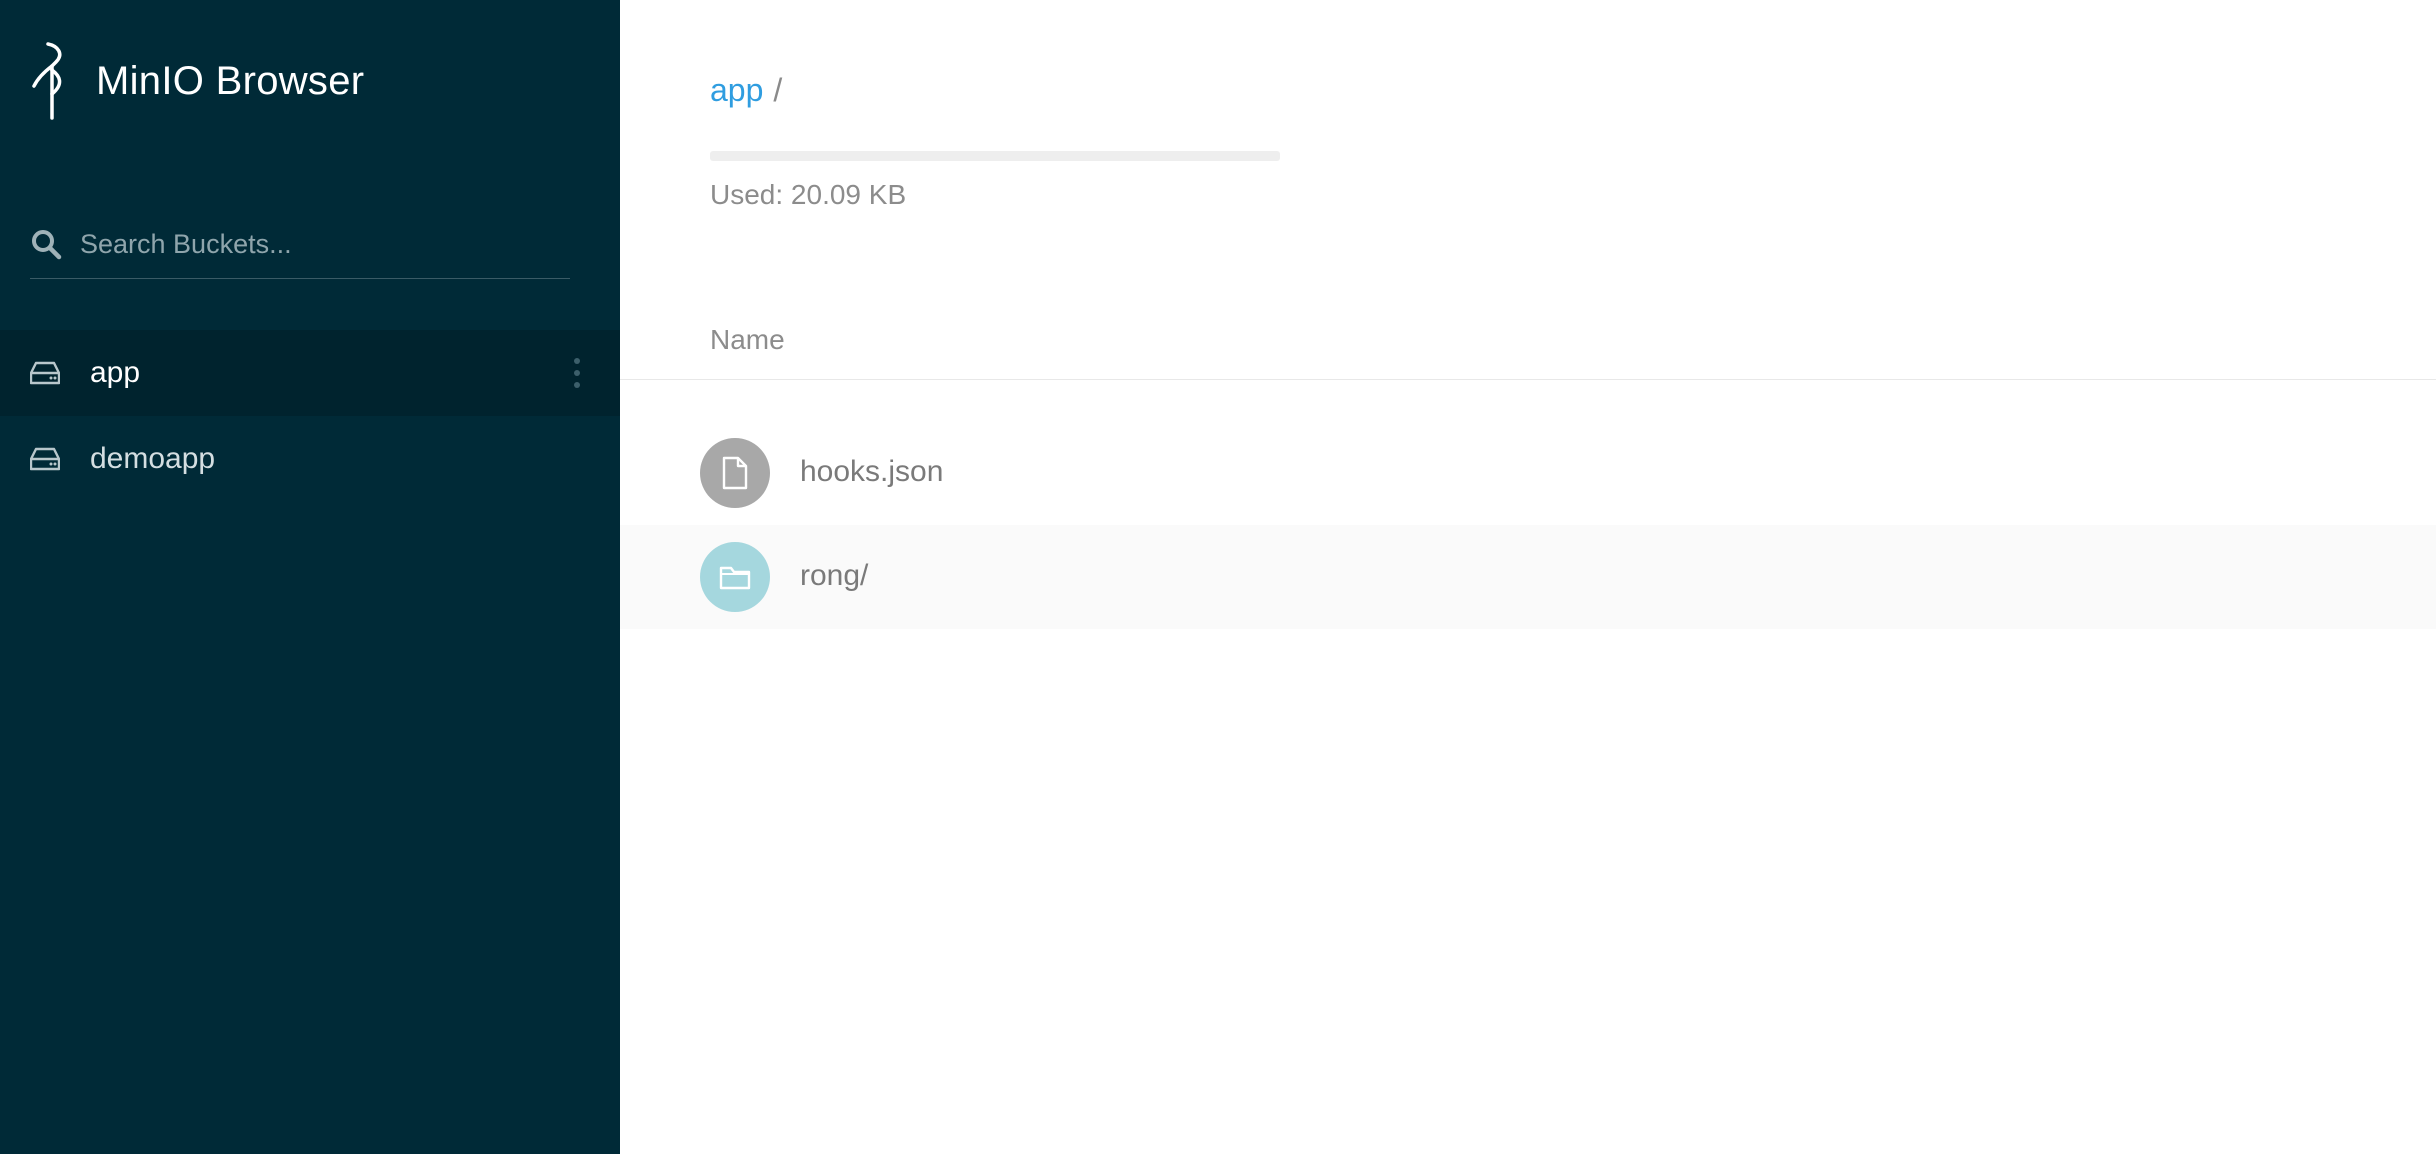  What do you see at coordinates (310, 459) in the screenshot?
I see `bucket-item-demoapp: demoapp` at bounding box center [310, 459].